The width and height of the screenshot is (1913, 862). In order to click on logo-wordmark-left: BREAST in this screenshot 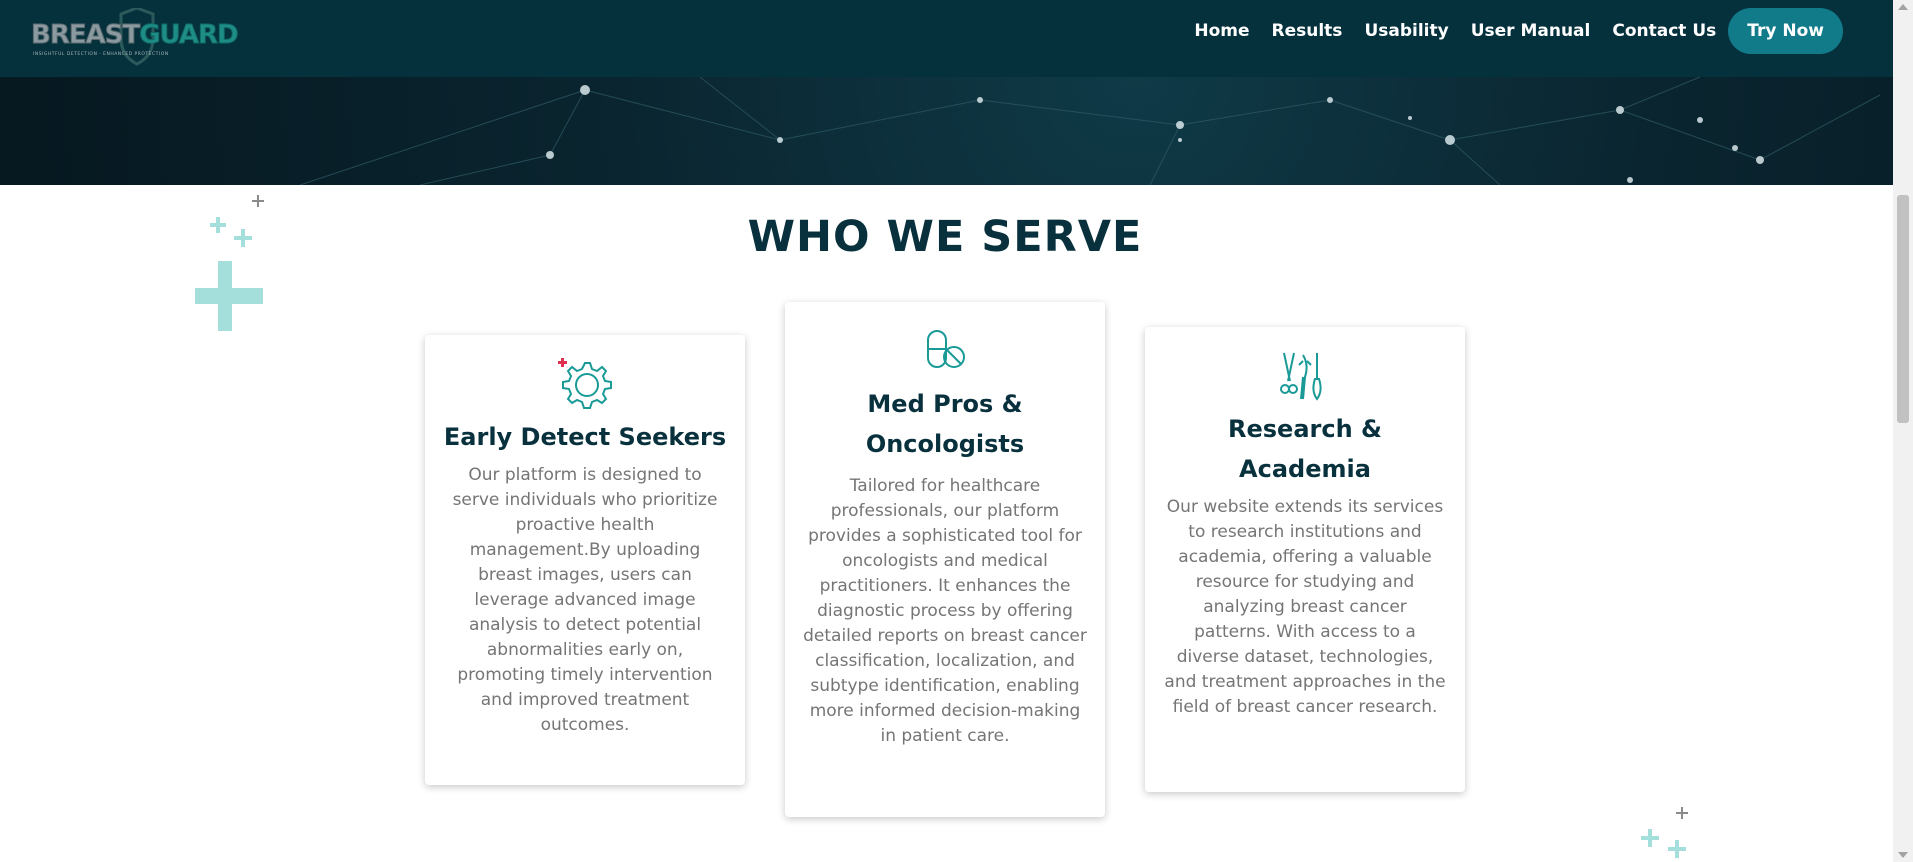, I will do `click(85, 35)`.